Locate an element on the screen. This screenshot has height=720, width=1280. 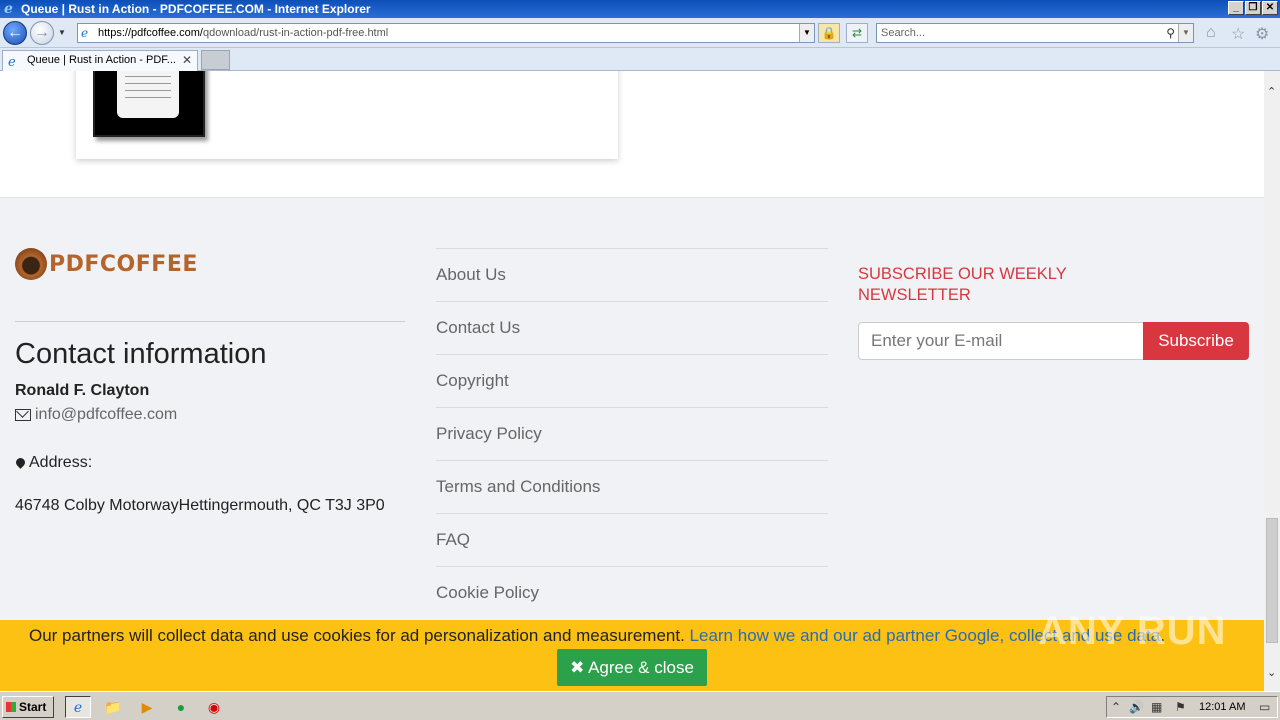
action-center-flag-icon: ⚑ is located at coordinates (1180, 707).